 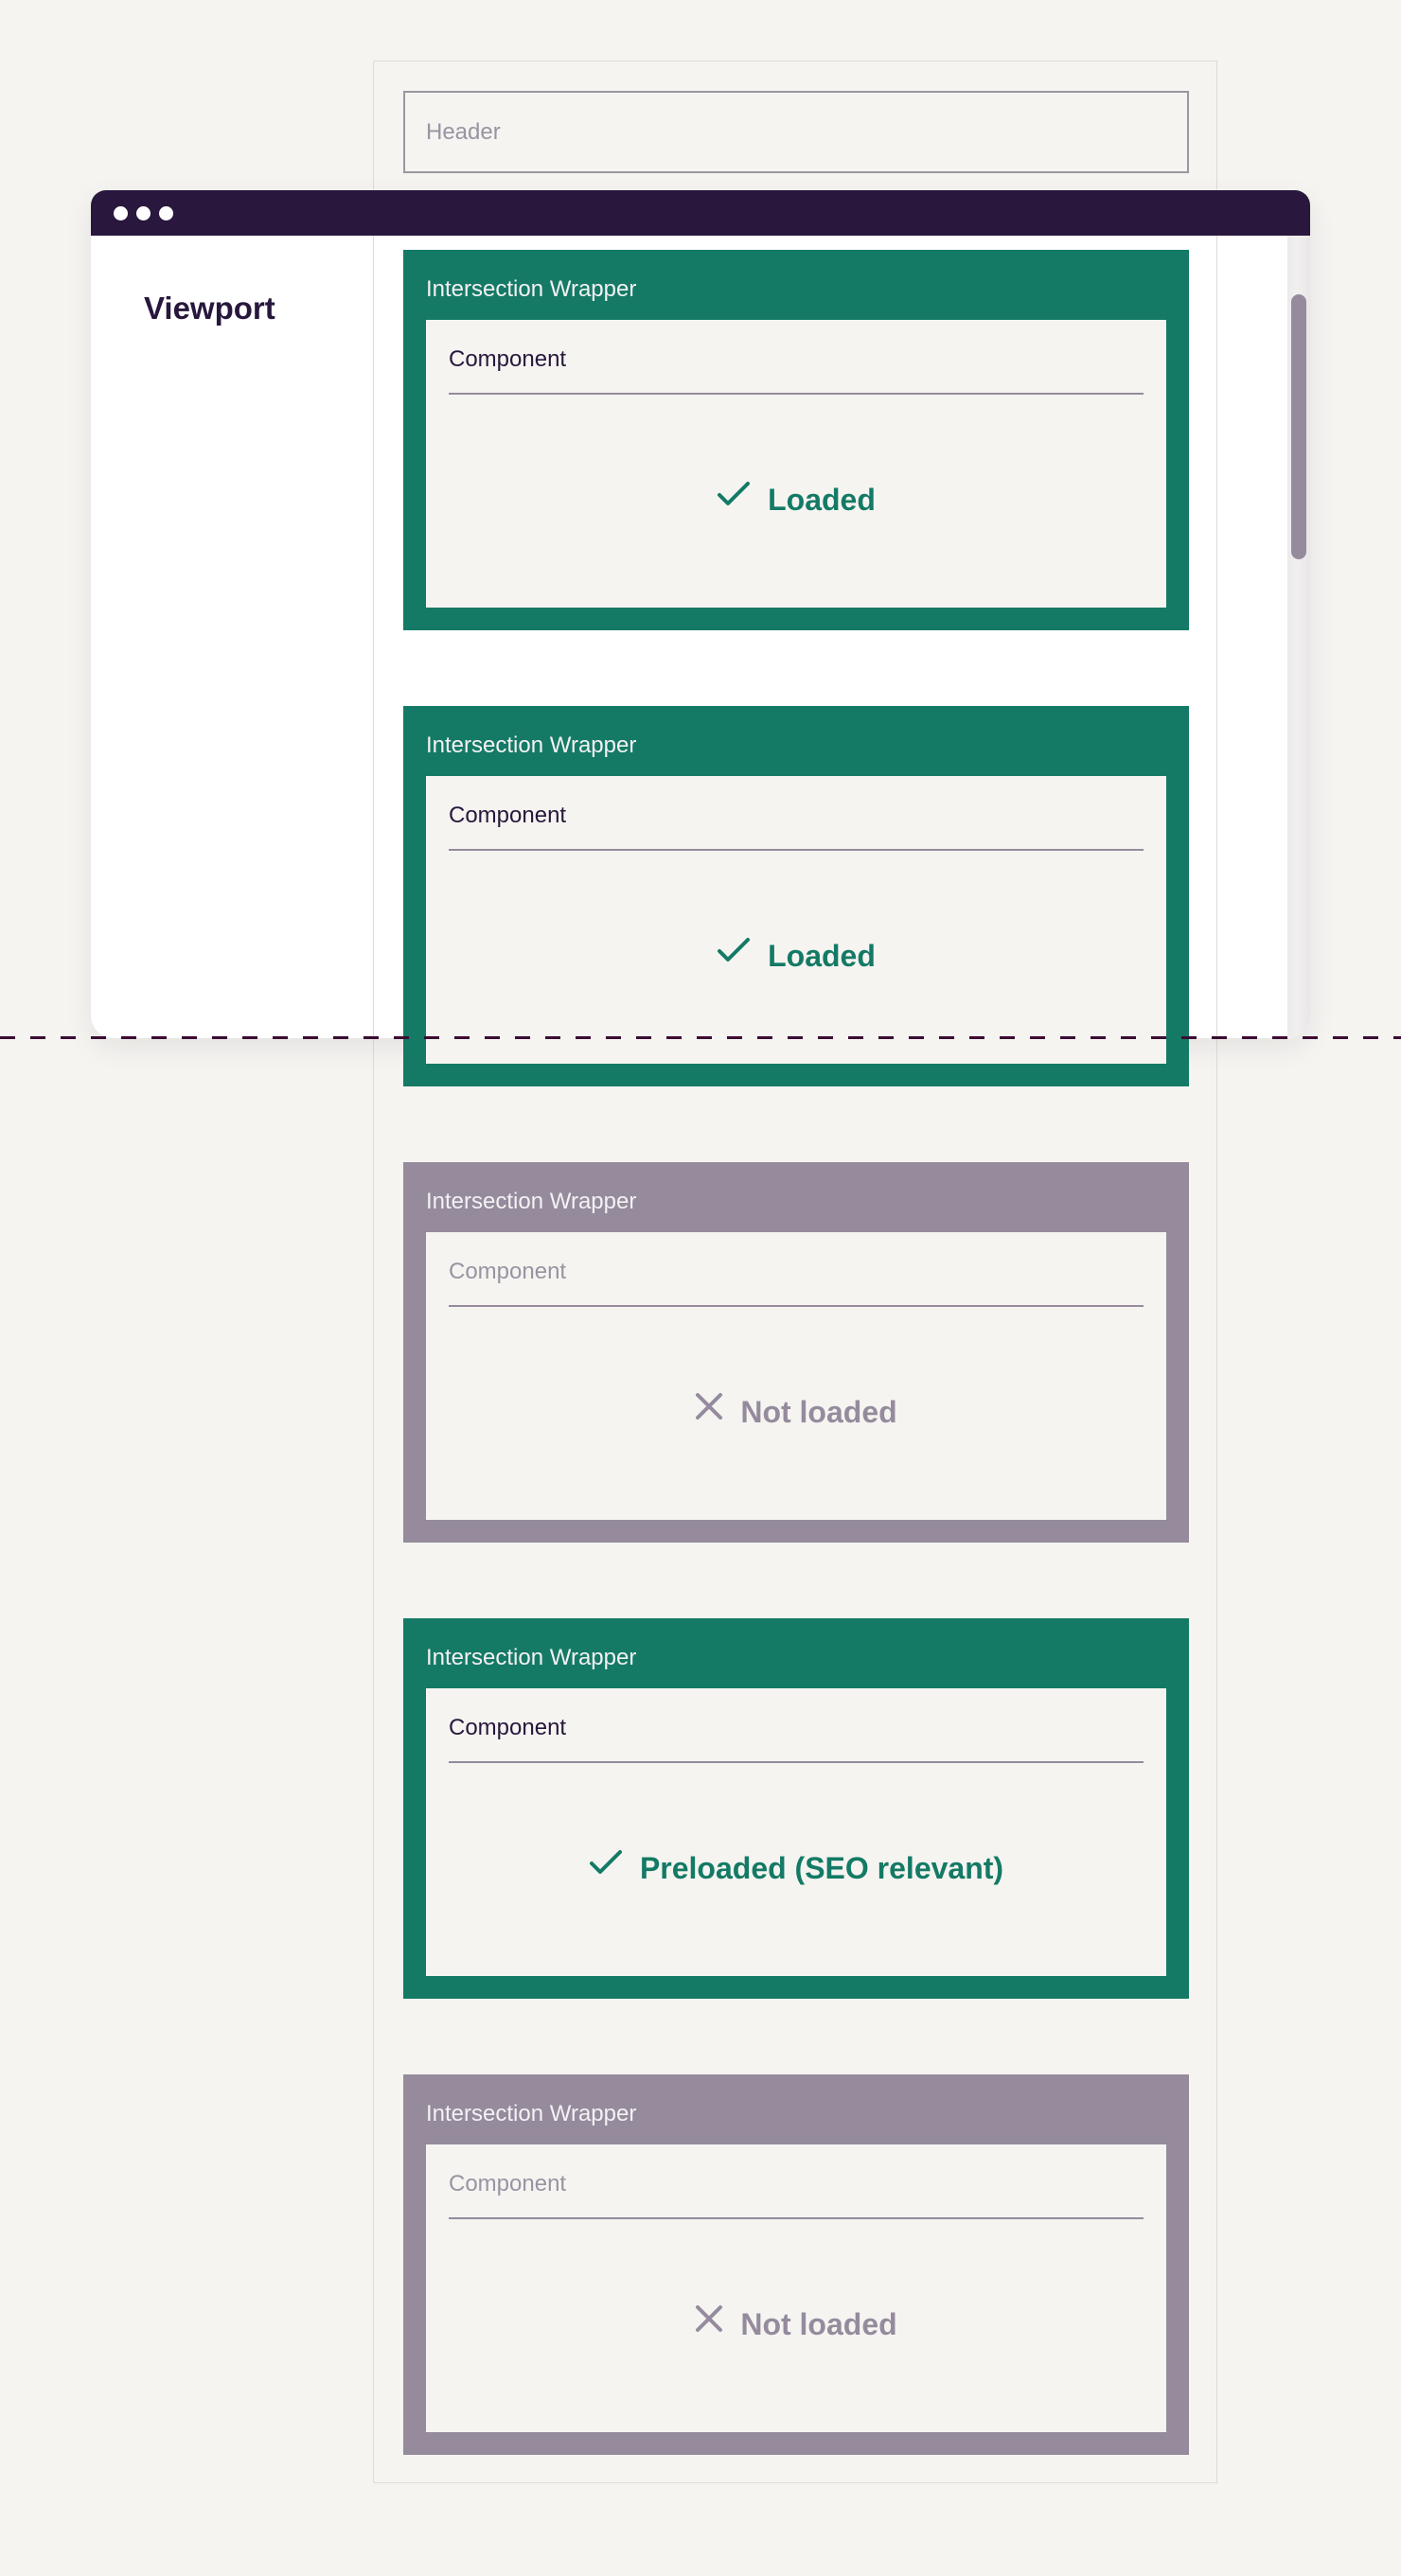 What do you see at coordinates (821, 1868) in the screenshot?
I see `load-status-text: Preloaded (SEO relevant)` at bounding box center [821, 1868].